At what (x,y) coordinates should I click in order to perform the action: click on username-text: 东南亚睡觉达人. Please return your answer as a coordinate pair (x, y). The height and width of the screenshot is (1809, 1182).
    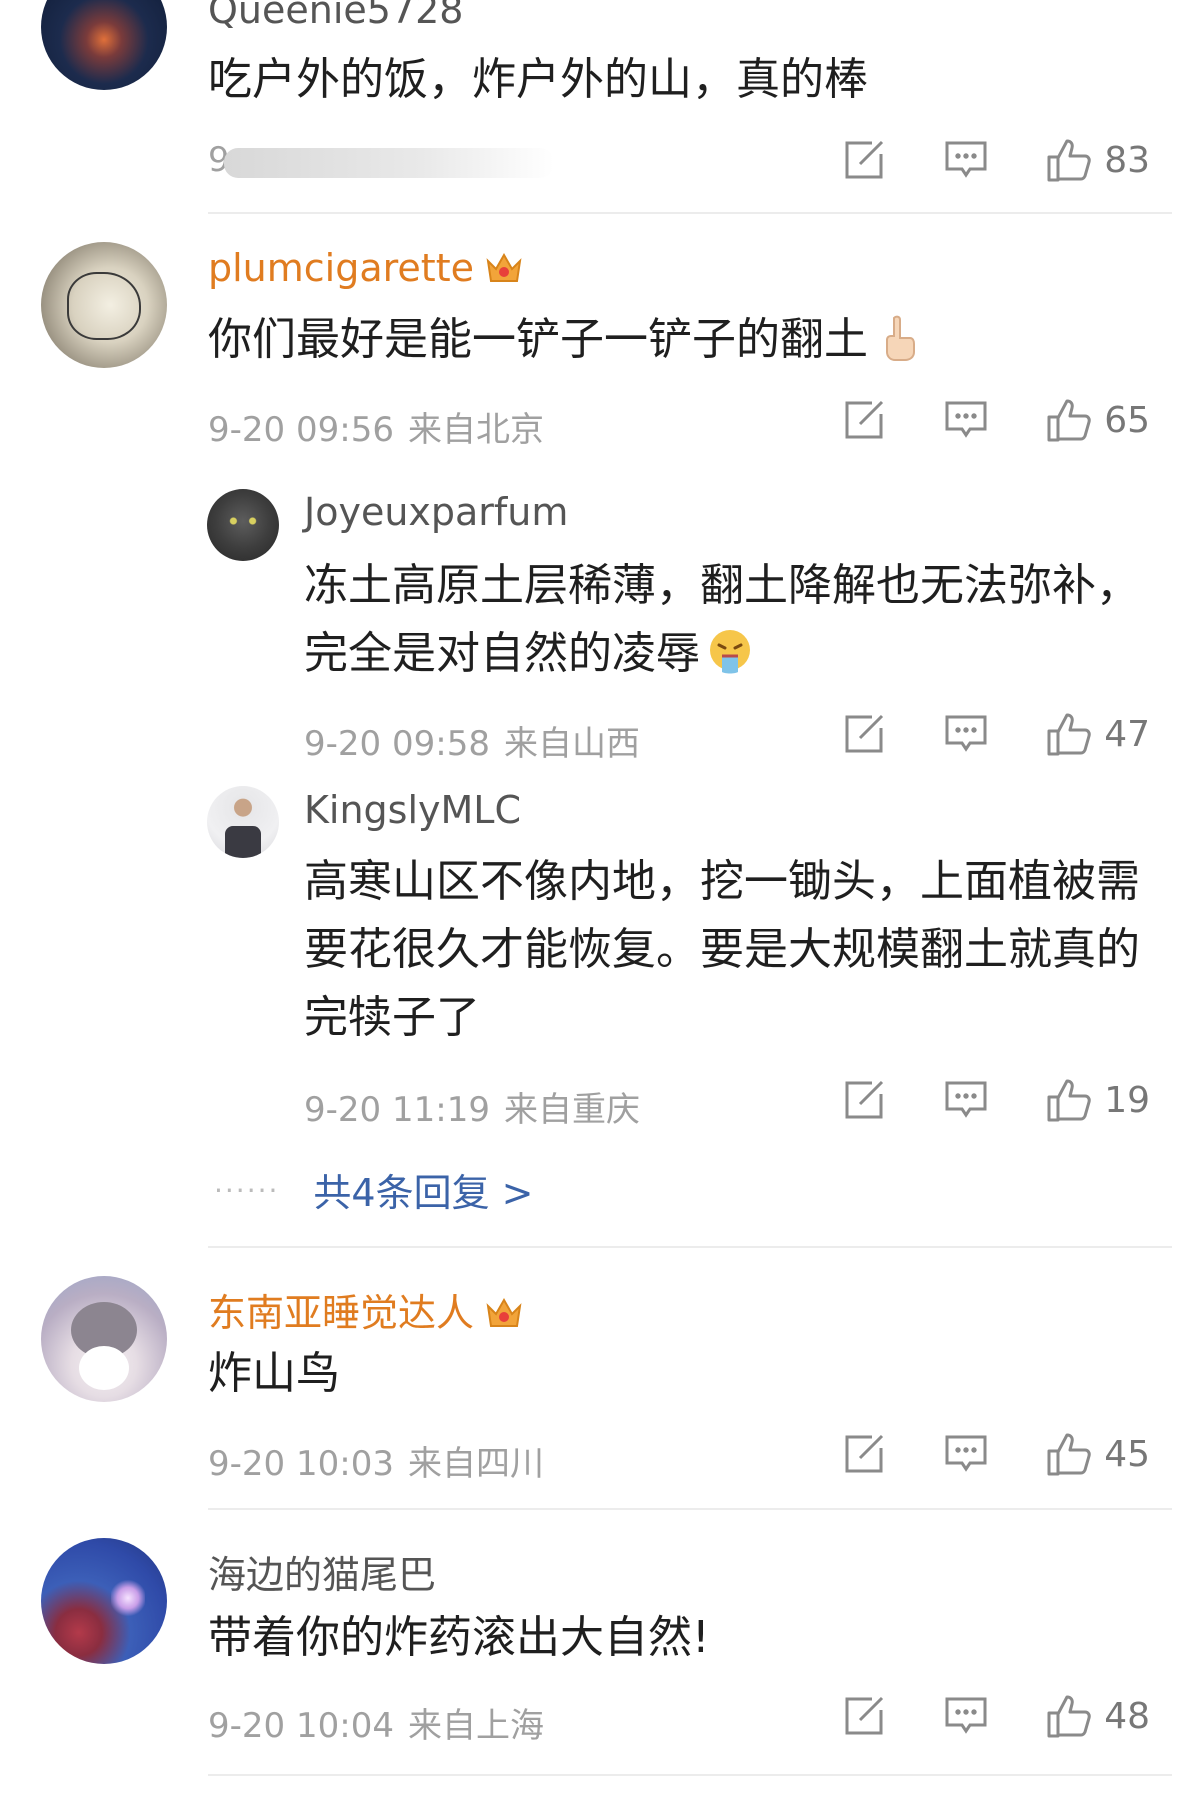
    Looking at the image, I should click on (341, 1313).